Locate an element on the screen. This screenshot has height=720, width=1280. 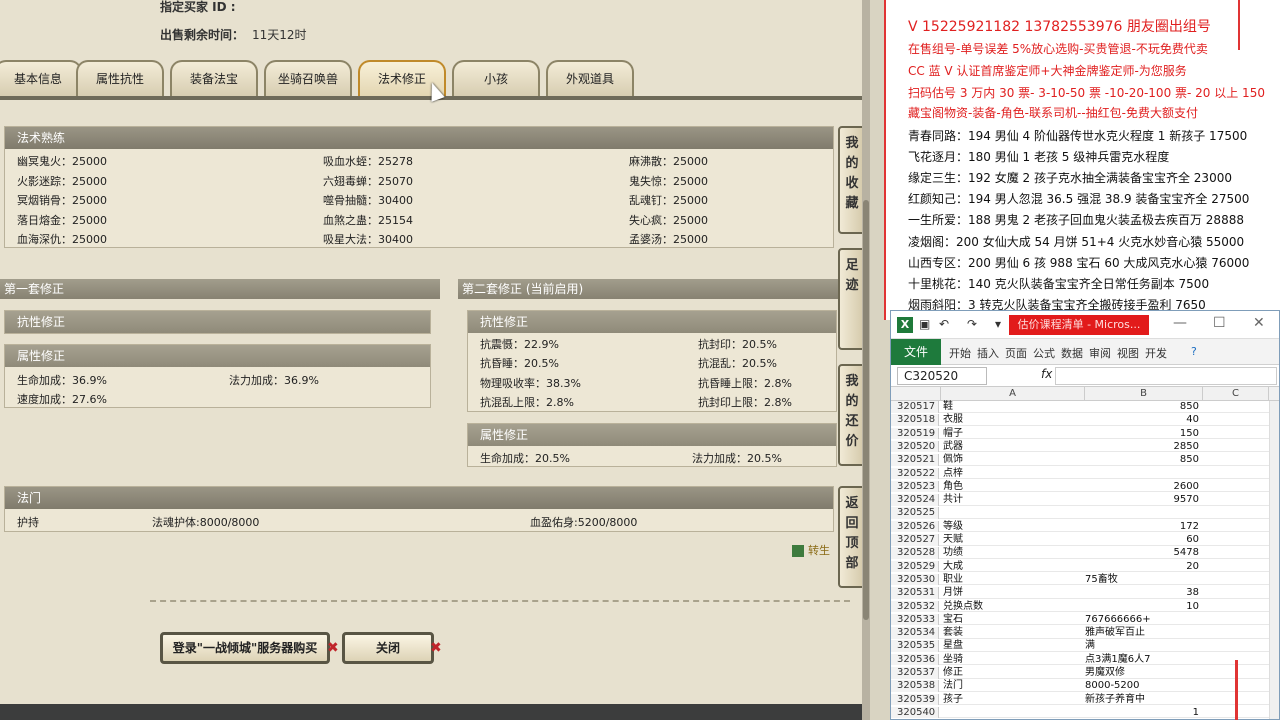
row-number: 320534 is located at coordinates (915, 633).